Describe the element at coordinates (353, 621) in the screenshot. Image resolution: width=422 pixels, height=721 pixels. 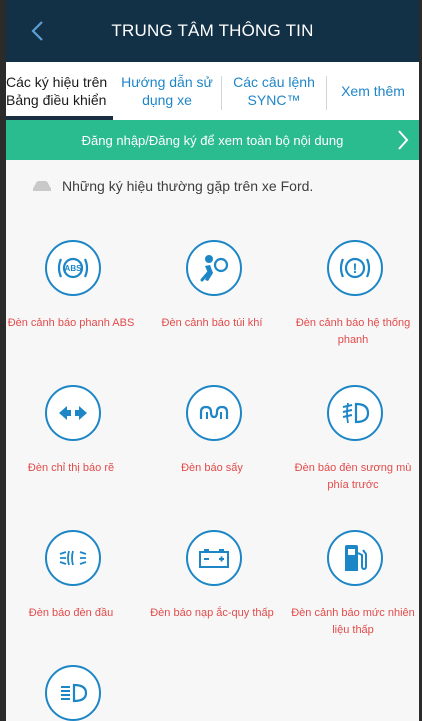
I see `symbol-label: Đèn cảnh báo mức nhiên liệu thấp` at that location.